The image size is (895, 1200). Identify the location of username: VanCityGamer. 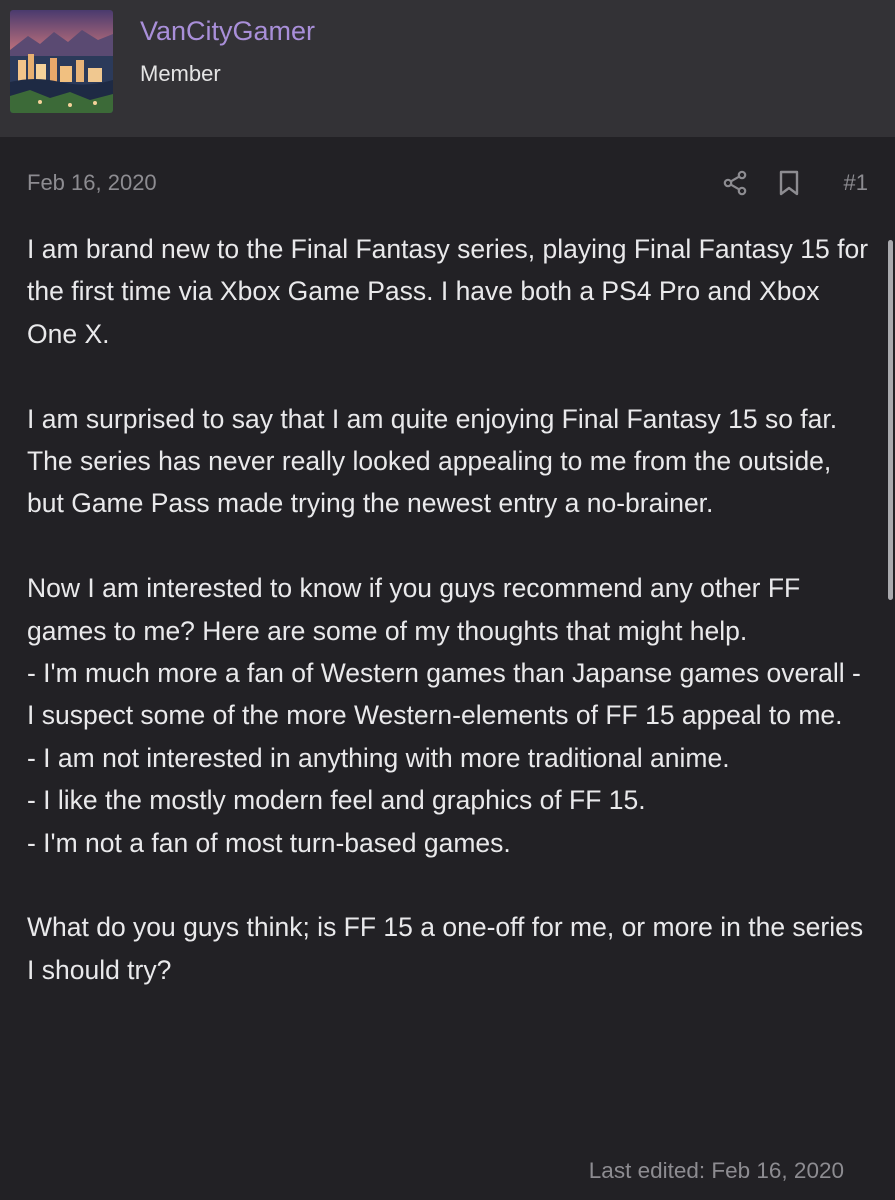
(227, 31).